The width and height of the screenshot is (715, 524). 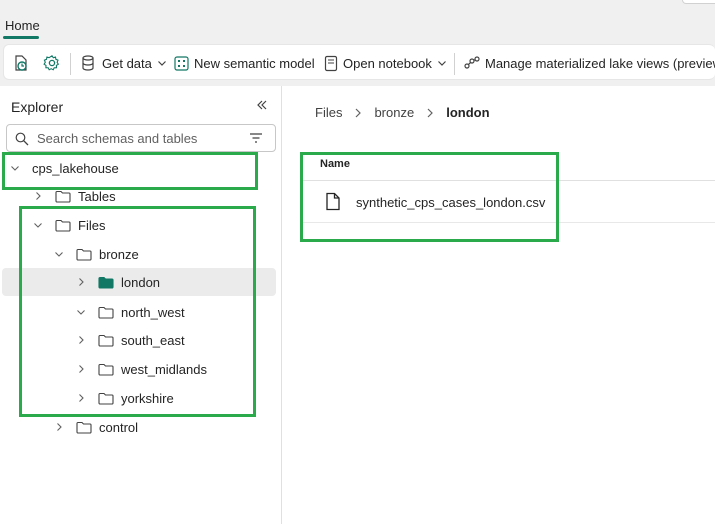 What do you see at coordinates (335, 164) in the screenshot?
I see `column-header-name: Name` at bounding box center [335, 164].